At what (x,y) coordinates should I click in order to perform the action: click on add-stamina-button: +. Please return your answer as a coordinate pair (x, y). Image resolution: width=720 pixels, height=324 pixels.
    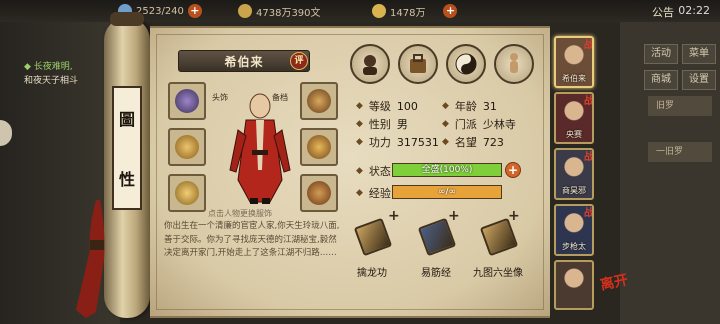
    Looking at the image, I should click on (194, 11).